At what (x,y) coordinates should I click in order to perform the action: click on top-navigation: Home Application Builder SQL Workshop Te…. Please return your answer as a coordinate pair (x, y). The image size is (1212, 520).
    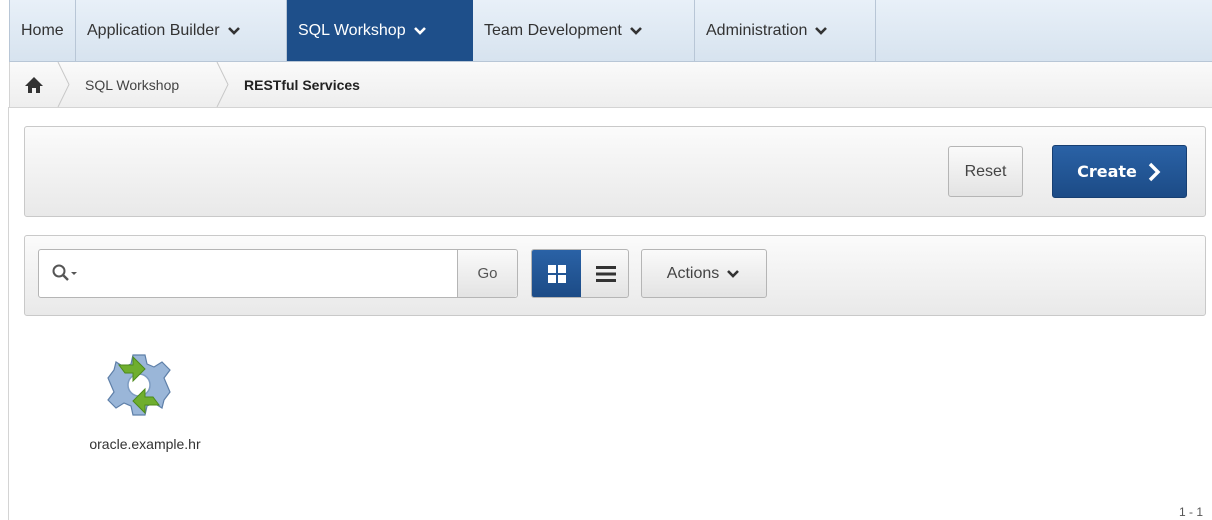
    Looking at the image, I should click on (610, 31).